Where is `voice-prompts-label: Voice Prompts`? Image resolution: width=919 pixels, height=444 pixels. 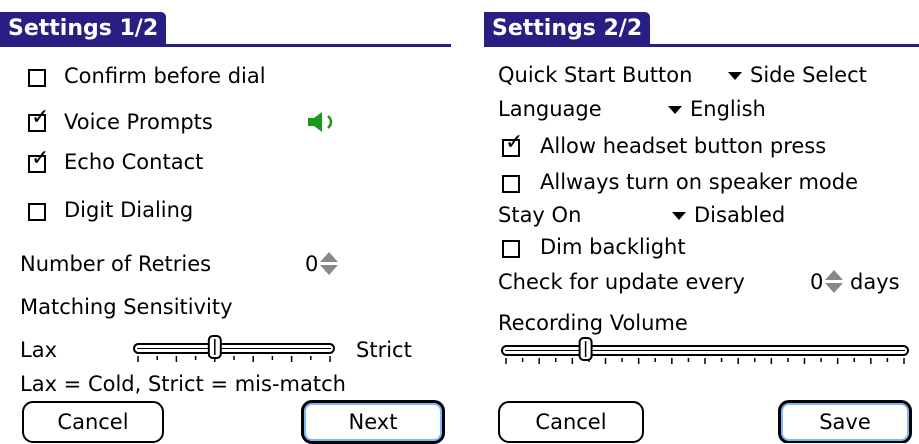 voice-prompts-label: Voice Prompts is located at coordinates (138, 122).